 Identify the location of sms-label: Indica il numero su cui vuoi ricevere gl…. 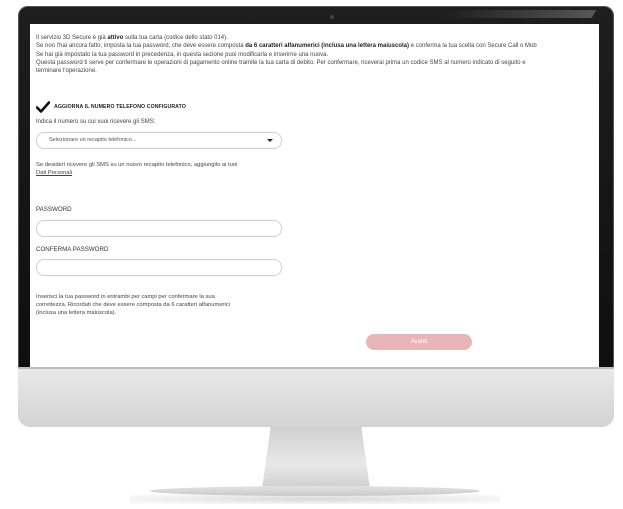
(96, 122).